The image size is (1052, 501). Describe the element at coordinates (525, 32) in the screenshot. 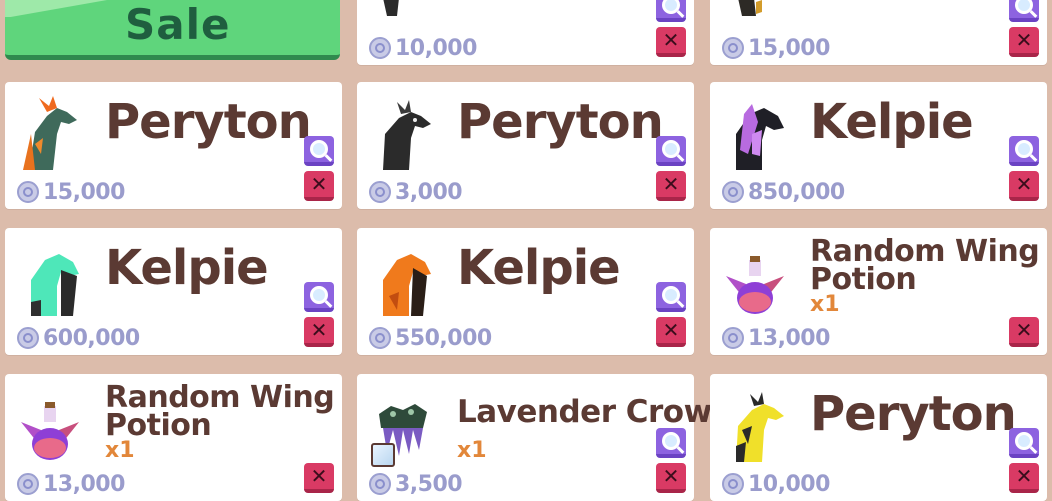

I see `listing-card: 10,000` at that location.